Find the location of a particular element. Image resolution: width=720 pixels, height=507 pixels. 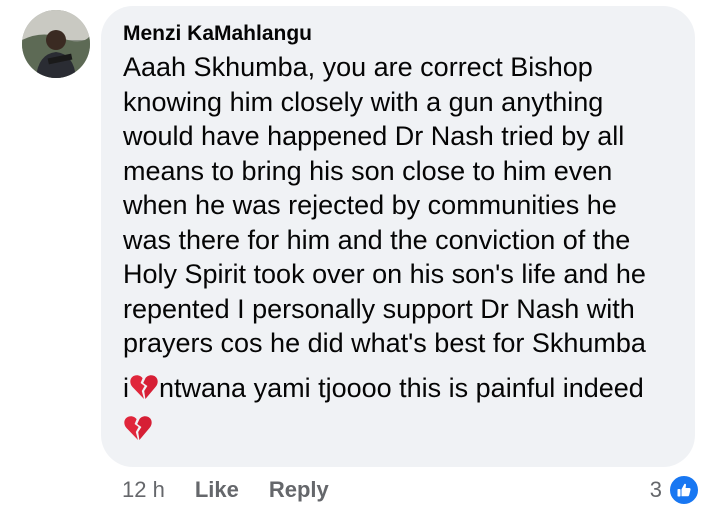

comment-emoji-line is located at coordinates (399, 430).